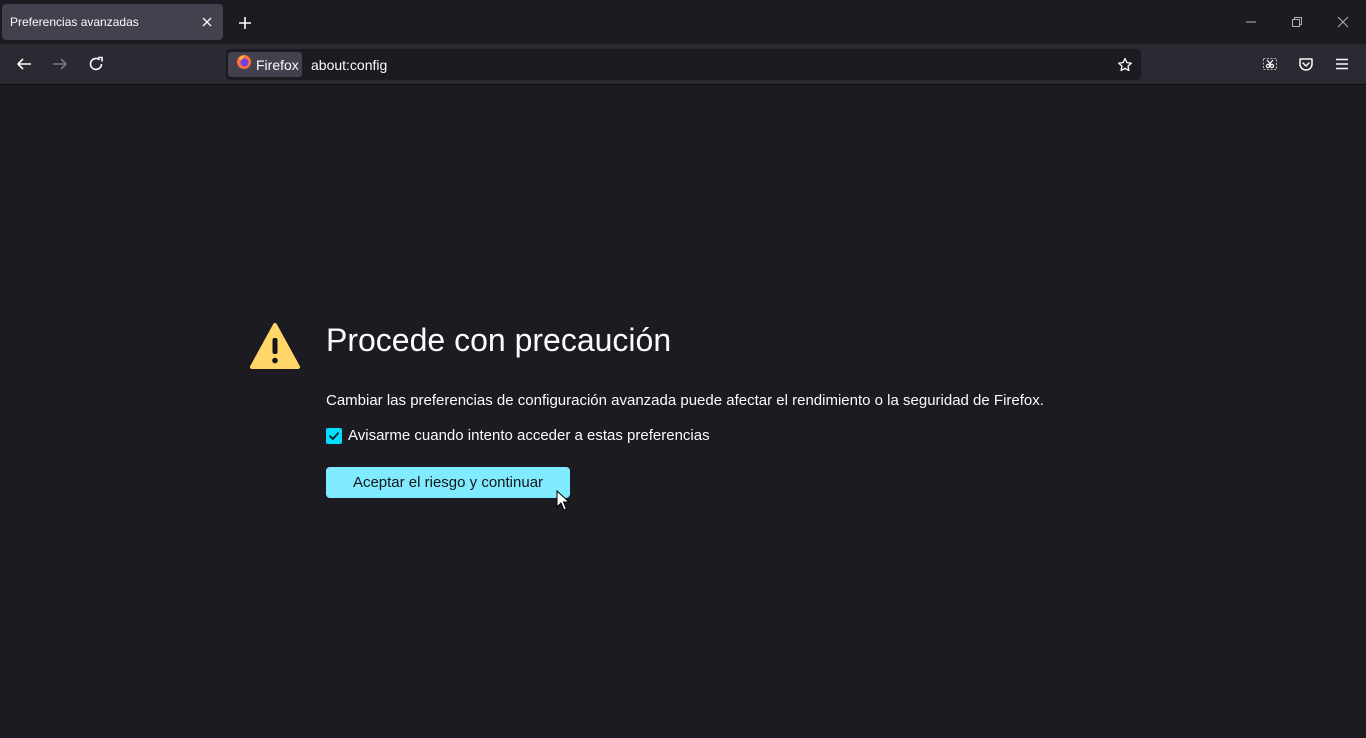 This screenshot has width=1366, height=738. What do you see at coordinates (96, 64) in the screenshot?
I see `reload-icon` at bounding box center [96, 64].